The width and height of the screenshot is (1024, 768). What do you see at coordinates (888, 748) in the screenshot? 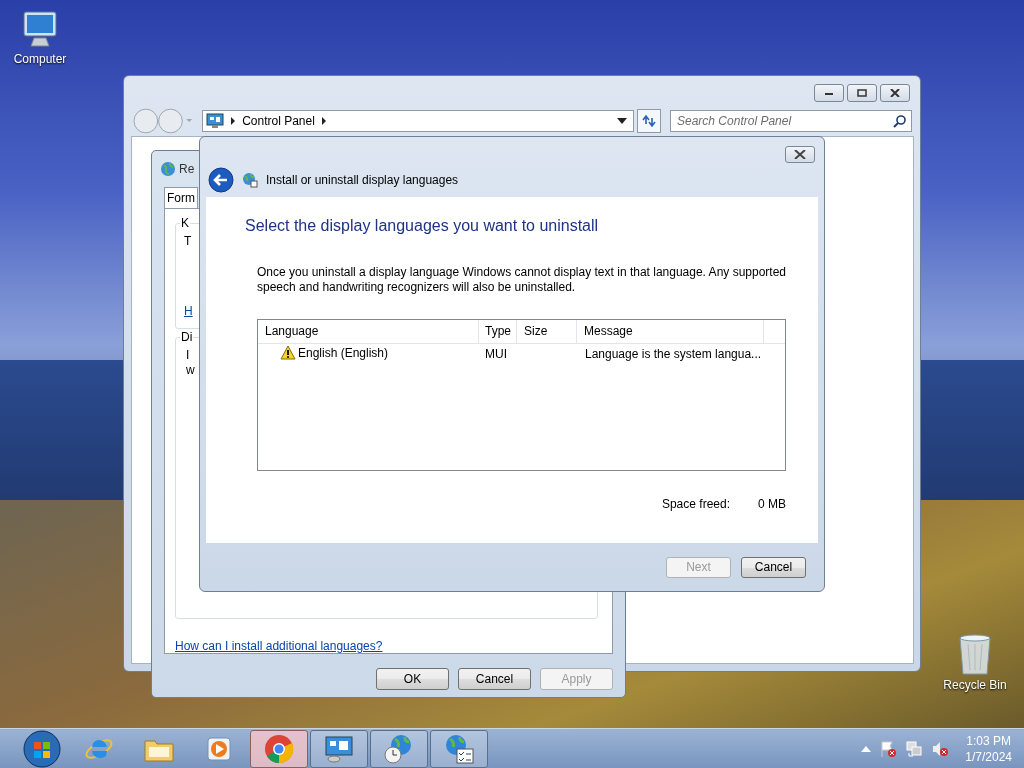
I see `flag-icon` at bounding box center [888, 748].